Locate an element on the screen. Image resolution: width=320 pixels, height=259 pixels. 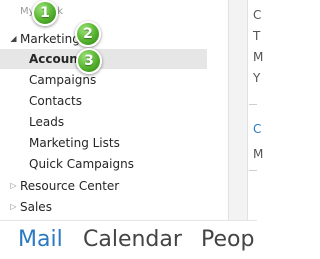
tree-item-contacts: Contacts is located at coordinates (55, 101).